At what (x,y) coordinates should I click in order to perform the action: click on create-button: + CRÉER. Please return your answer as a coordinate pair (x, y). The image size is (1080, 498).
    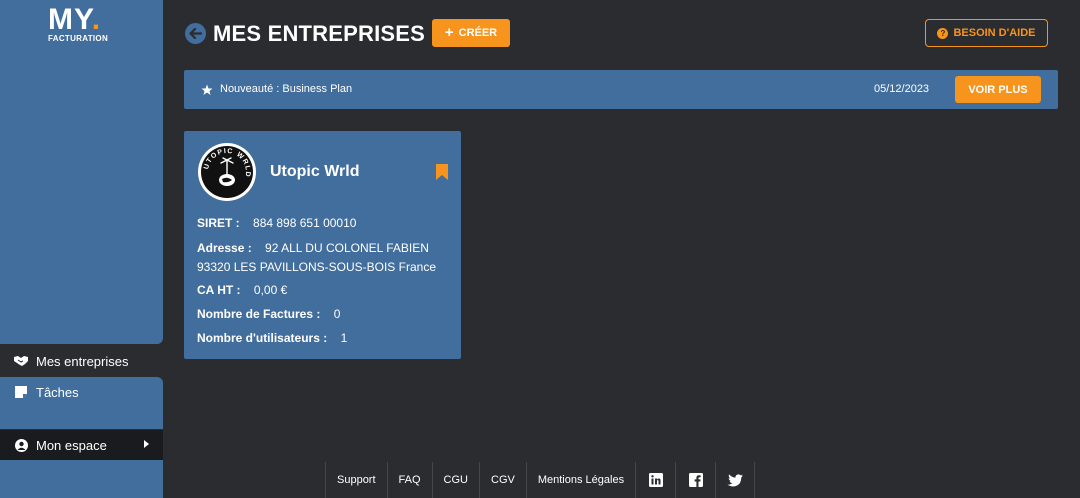
    Looking at the image, I should click on (471, 33).